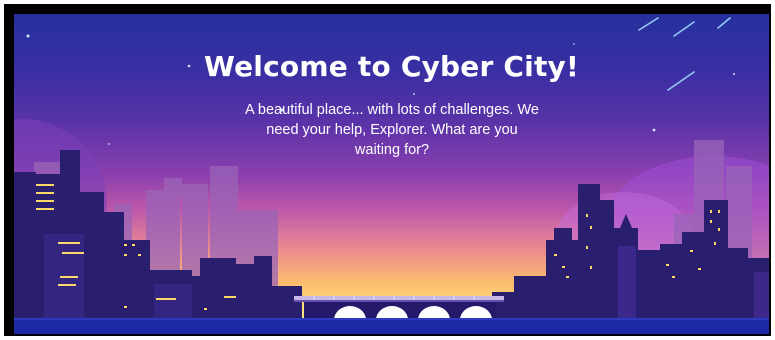 Image resolution: width=775 pixels, height=340 pixels. What do you see at coordinates (391, 319) in the screenshot?
I see `river-highlight` at bounding box center [391, 319].